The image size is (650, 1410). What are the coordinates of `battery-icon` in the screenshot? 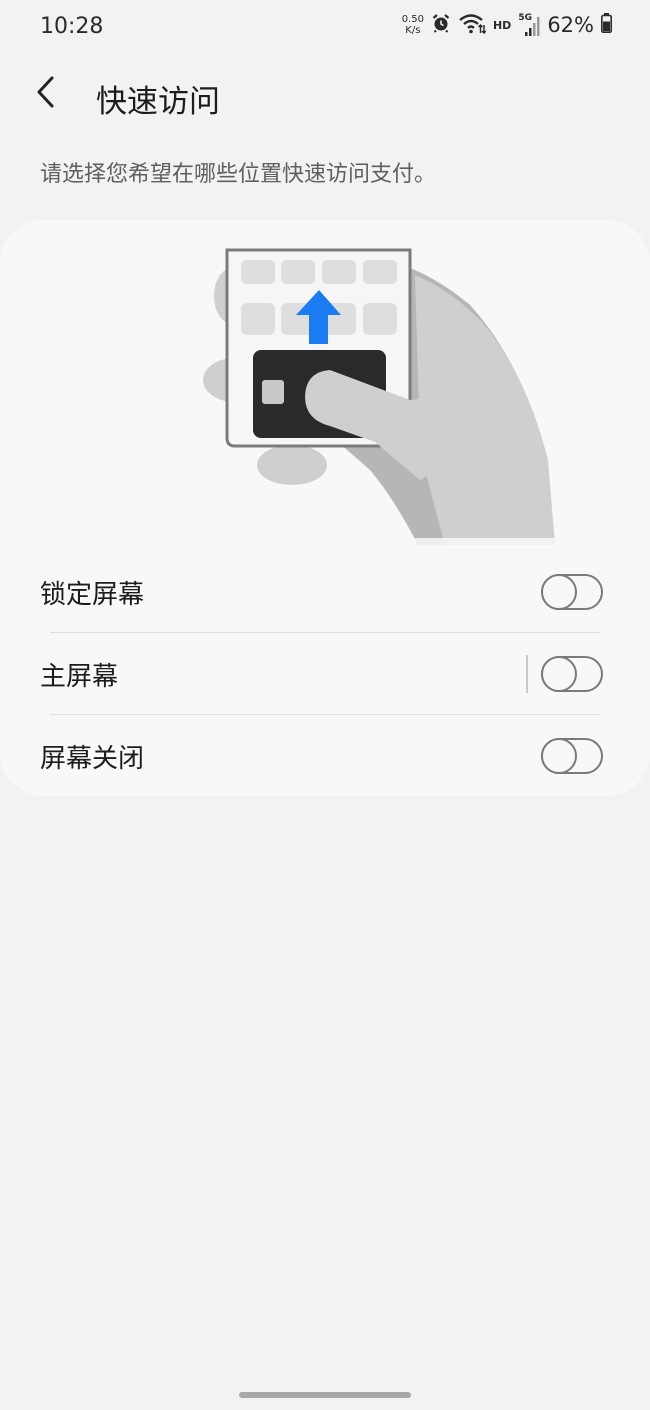 It's located at (606, 25).